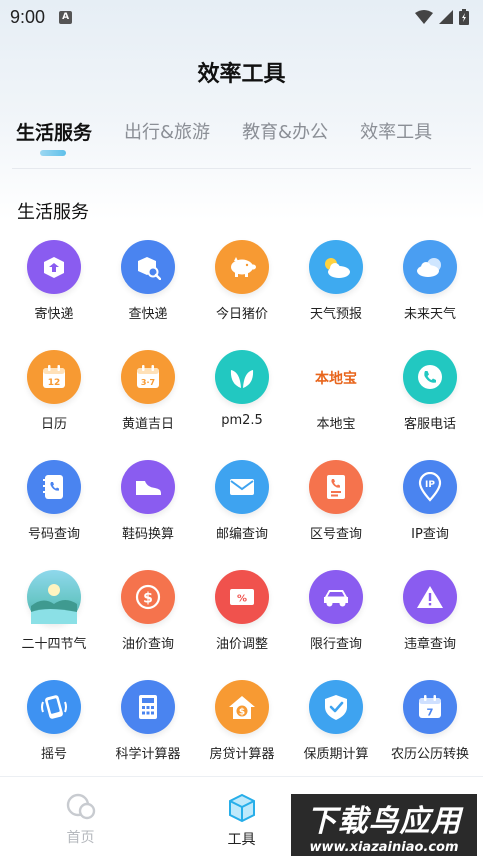  What do you see at coordinates (147, 644) in the screenshot?
I see `tool-label: 油价查询` at bounding box center [147, 644].